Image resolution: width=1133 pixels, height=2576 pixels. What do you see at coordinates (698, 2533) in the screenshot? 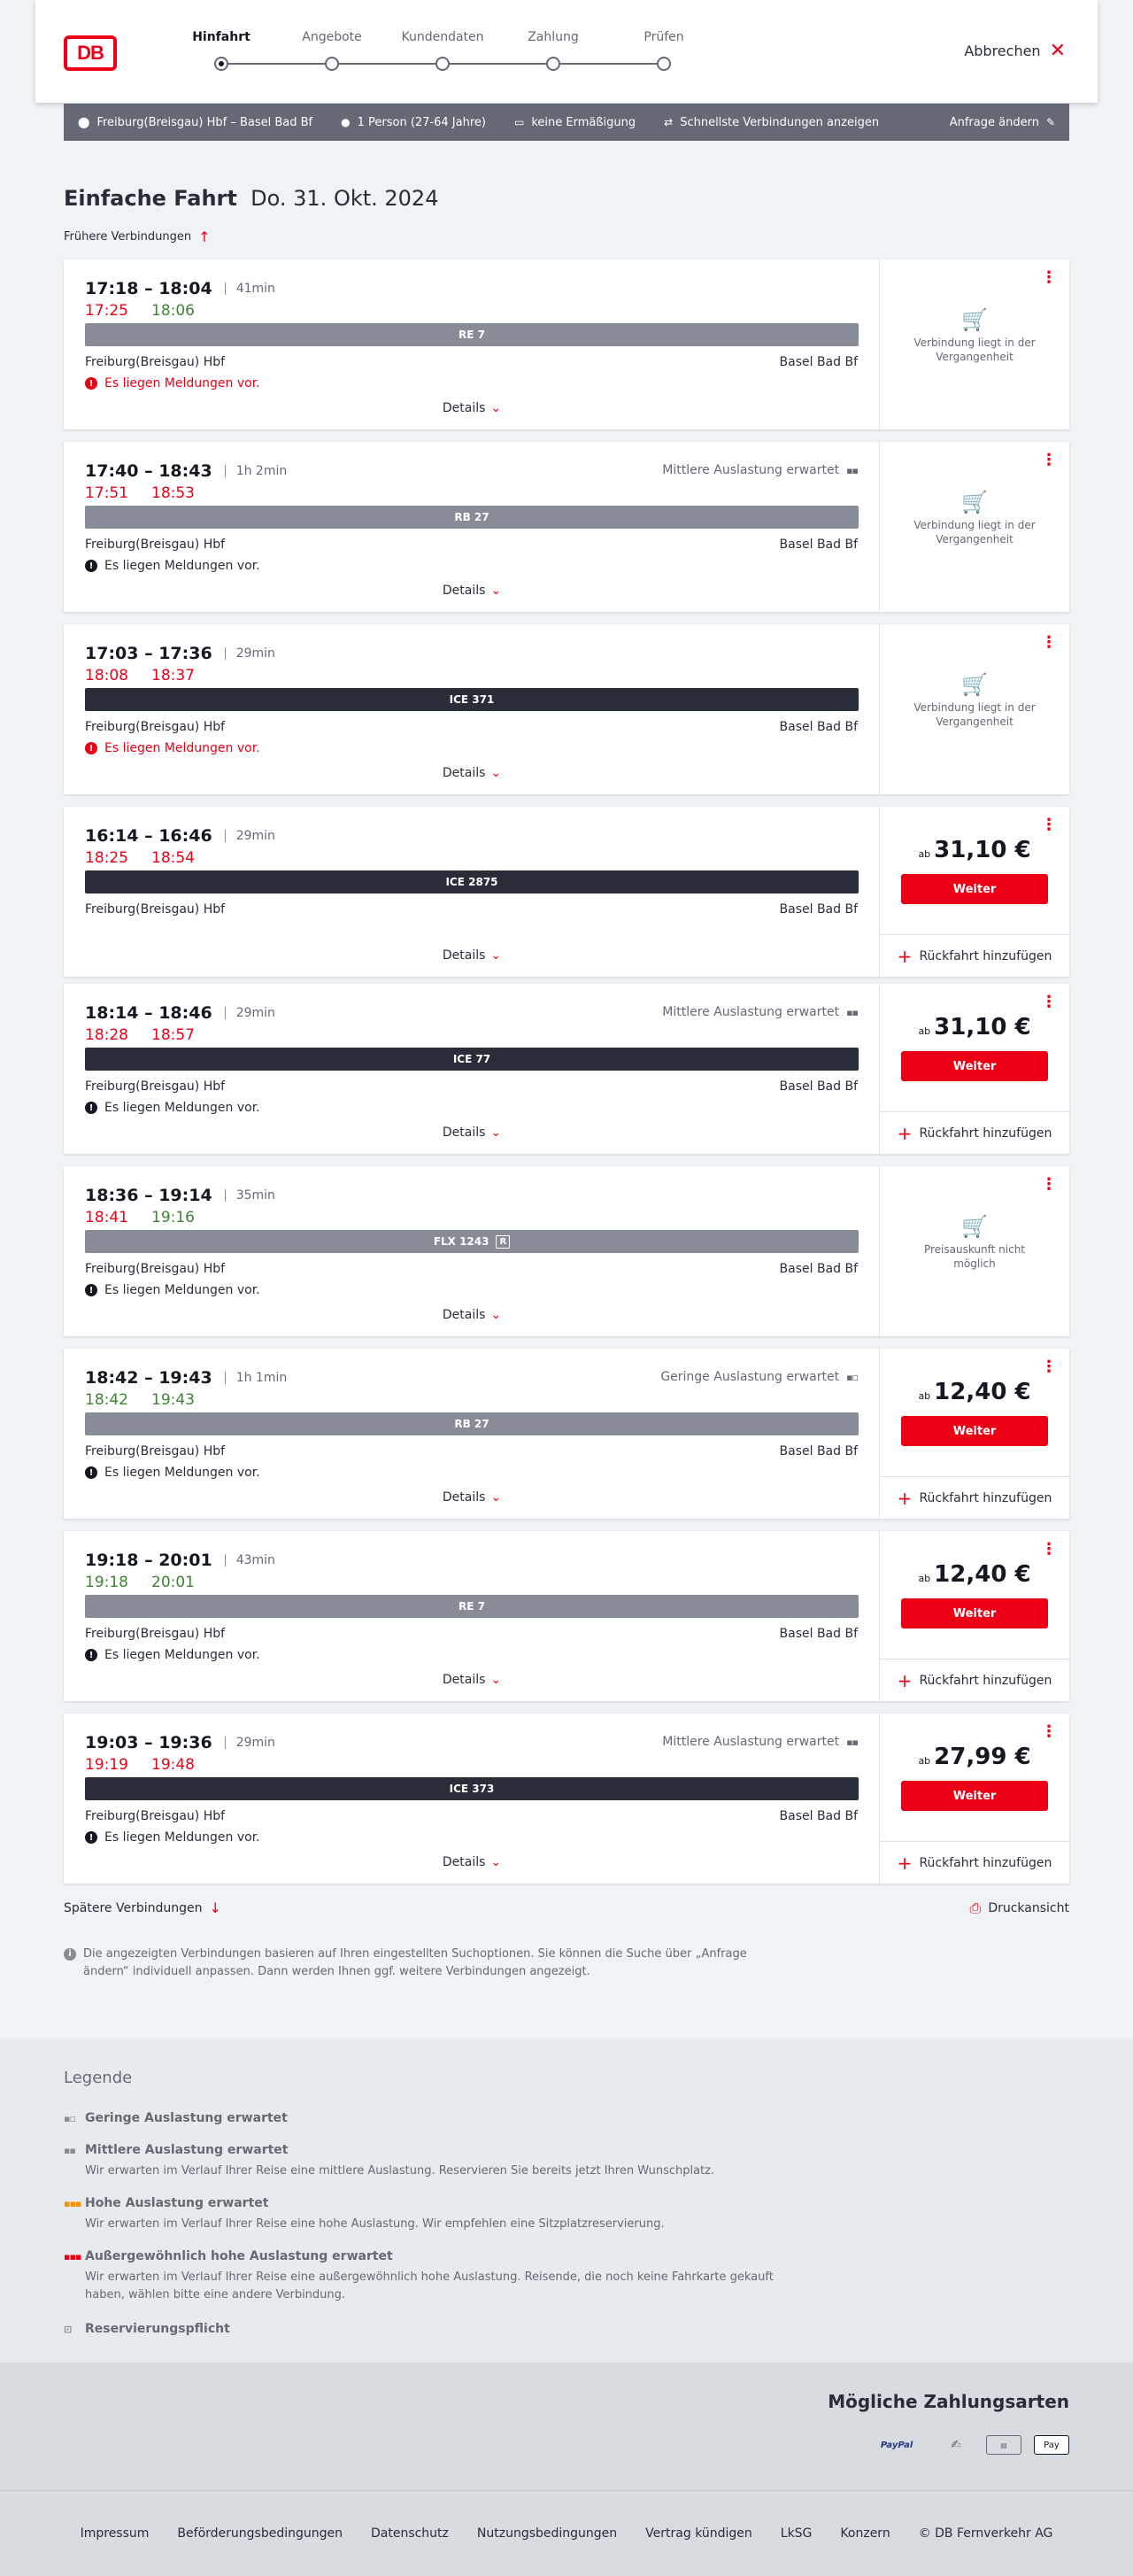
I see `footer-link-vertrag-kuendigen: Vertrag kündigen` at bounding box center [698, 2533].